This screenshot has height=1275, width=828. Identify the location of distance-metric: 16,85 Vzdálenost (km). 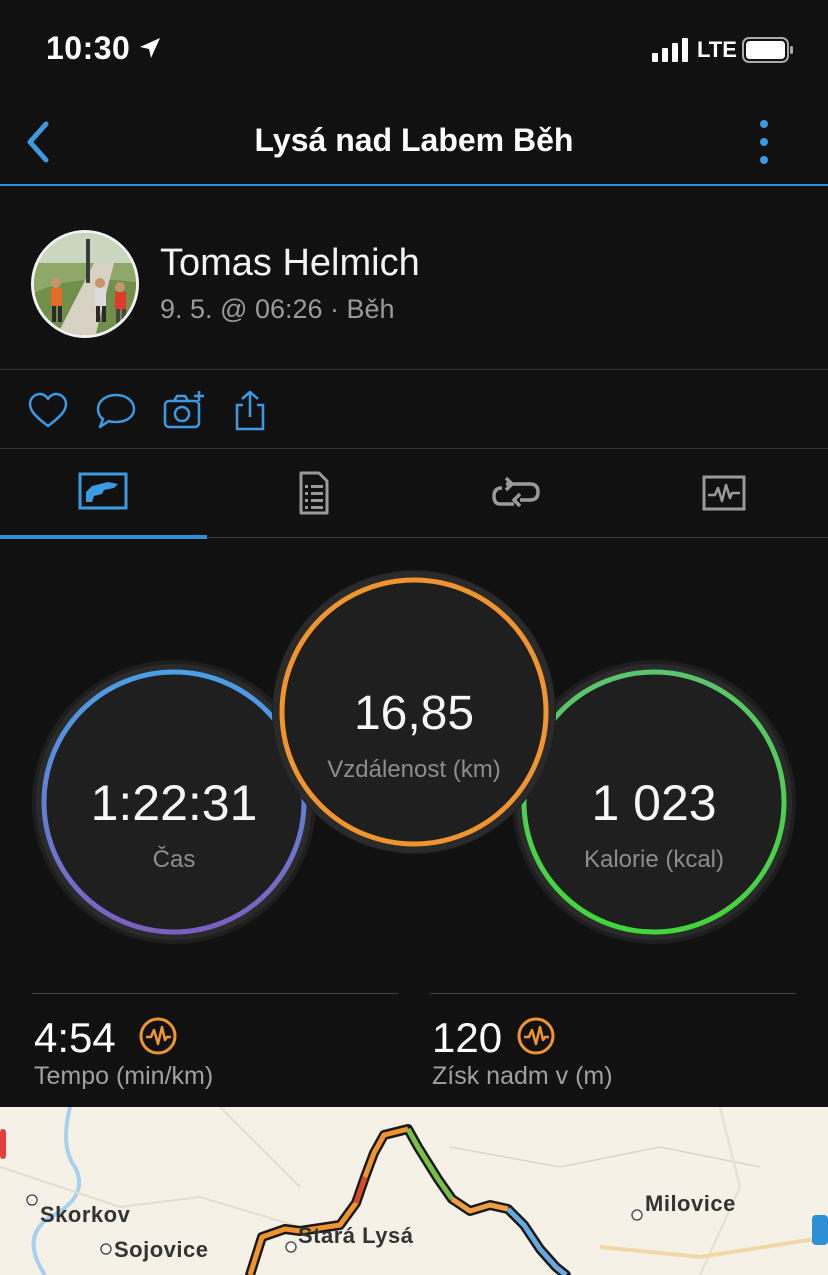
(414, 712).